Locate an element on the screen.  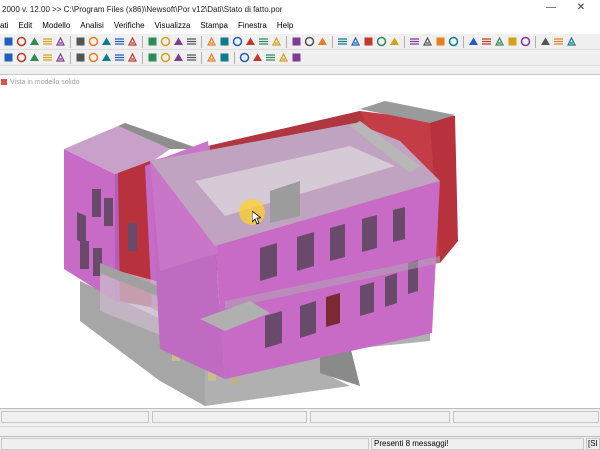
section-icon is located at coordinates (414, 42).